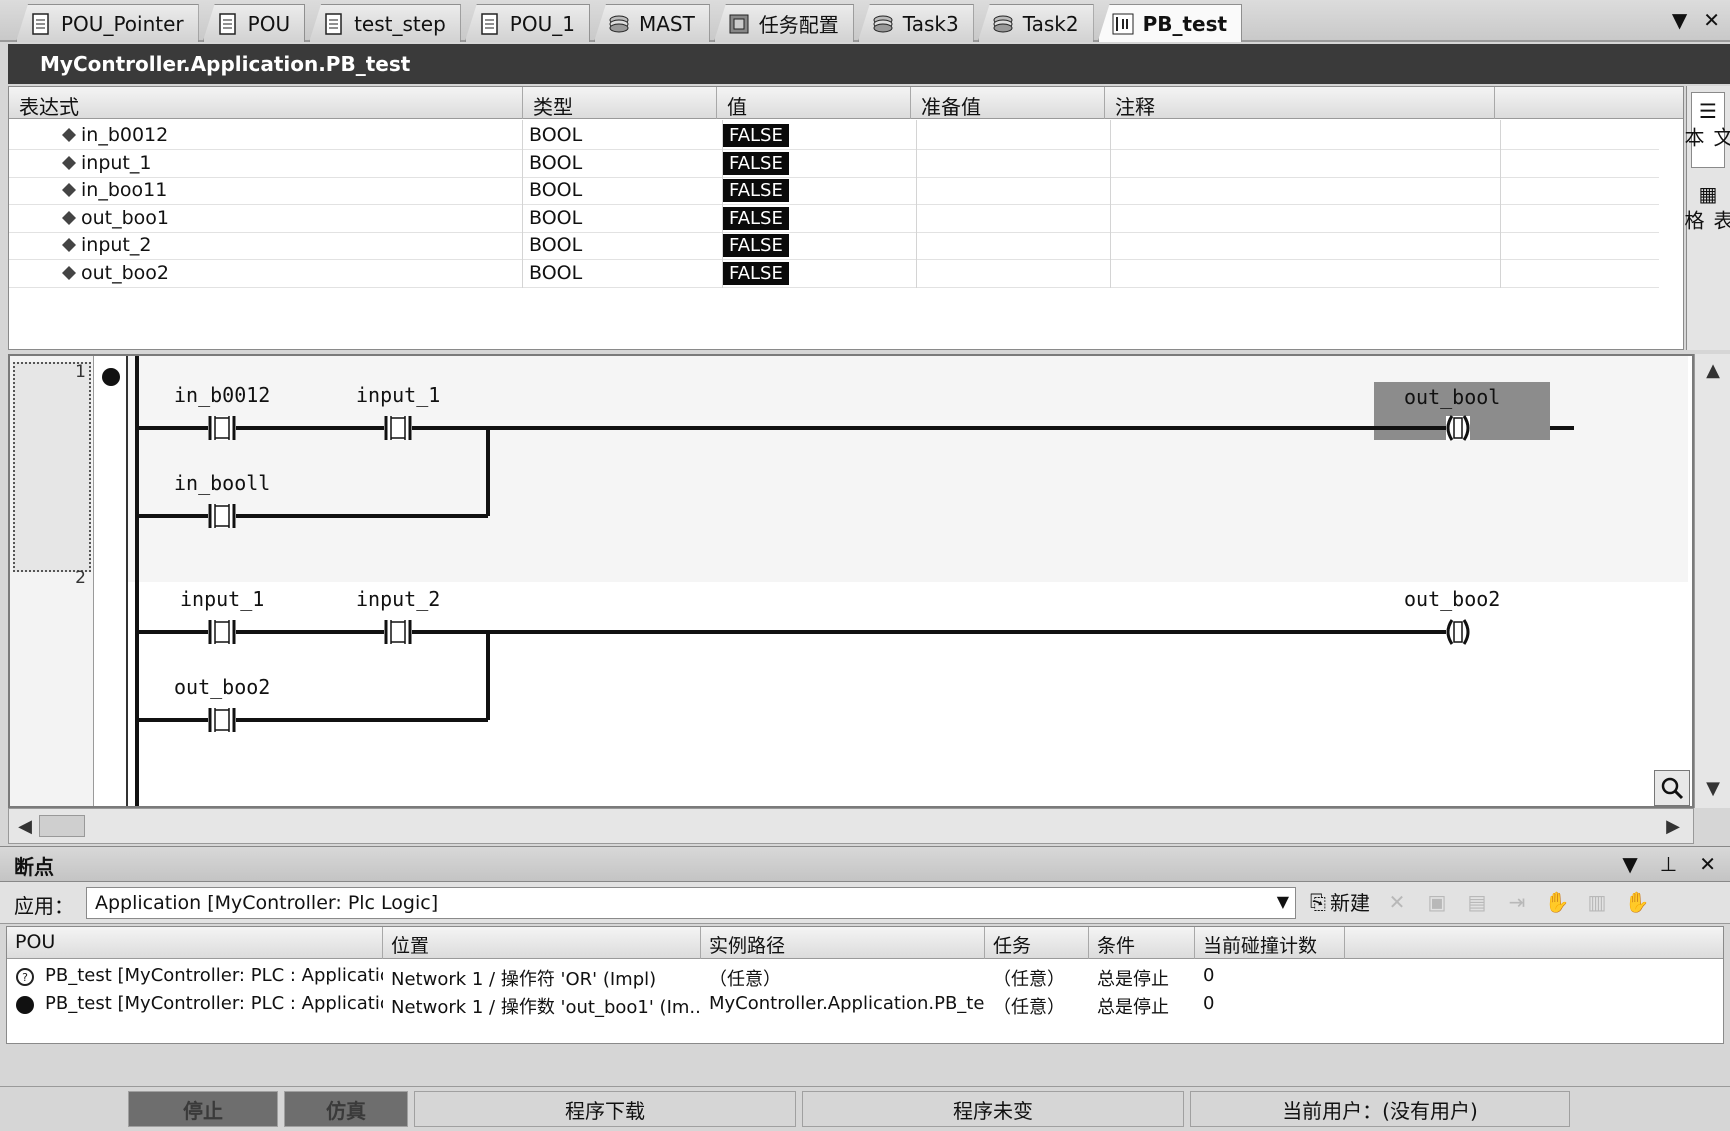  What do you see at coordinates (915, 23) in the screenshot?
I see `tab-task3: Task3` at bounding box center [915, 23].